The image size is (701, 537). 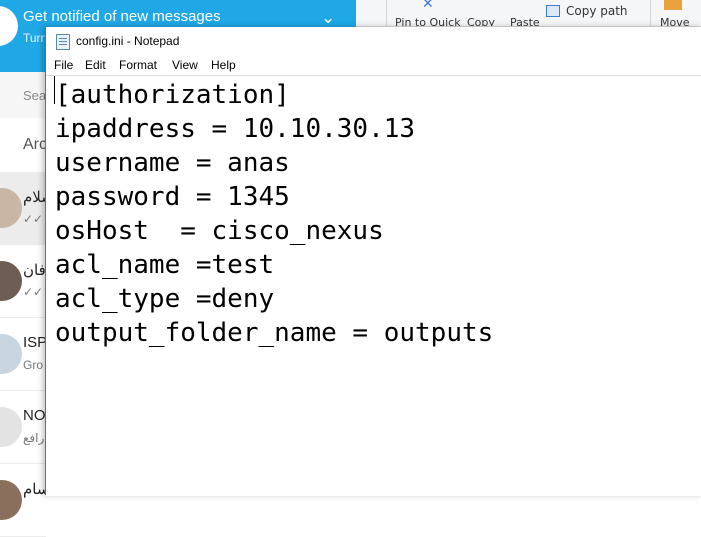 What do you see at coordinates (597, 11) in the screenshot?
I see `copy-path-button: Copy path` at bounding box center [597, 11].